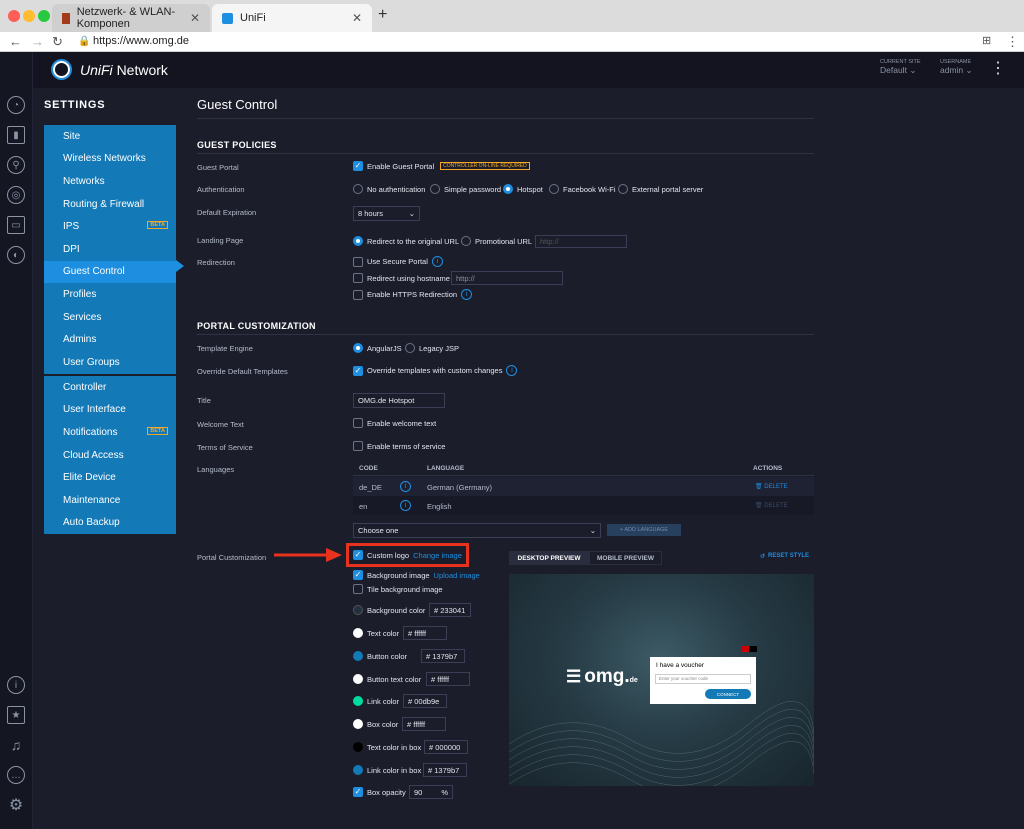 This screenshot has width=1024, height=829. I want to click on menu-item-user-interface: User Interface, so click(110, 410).